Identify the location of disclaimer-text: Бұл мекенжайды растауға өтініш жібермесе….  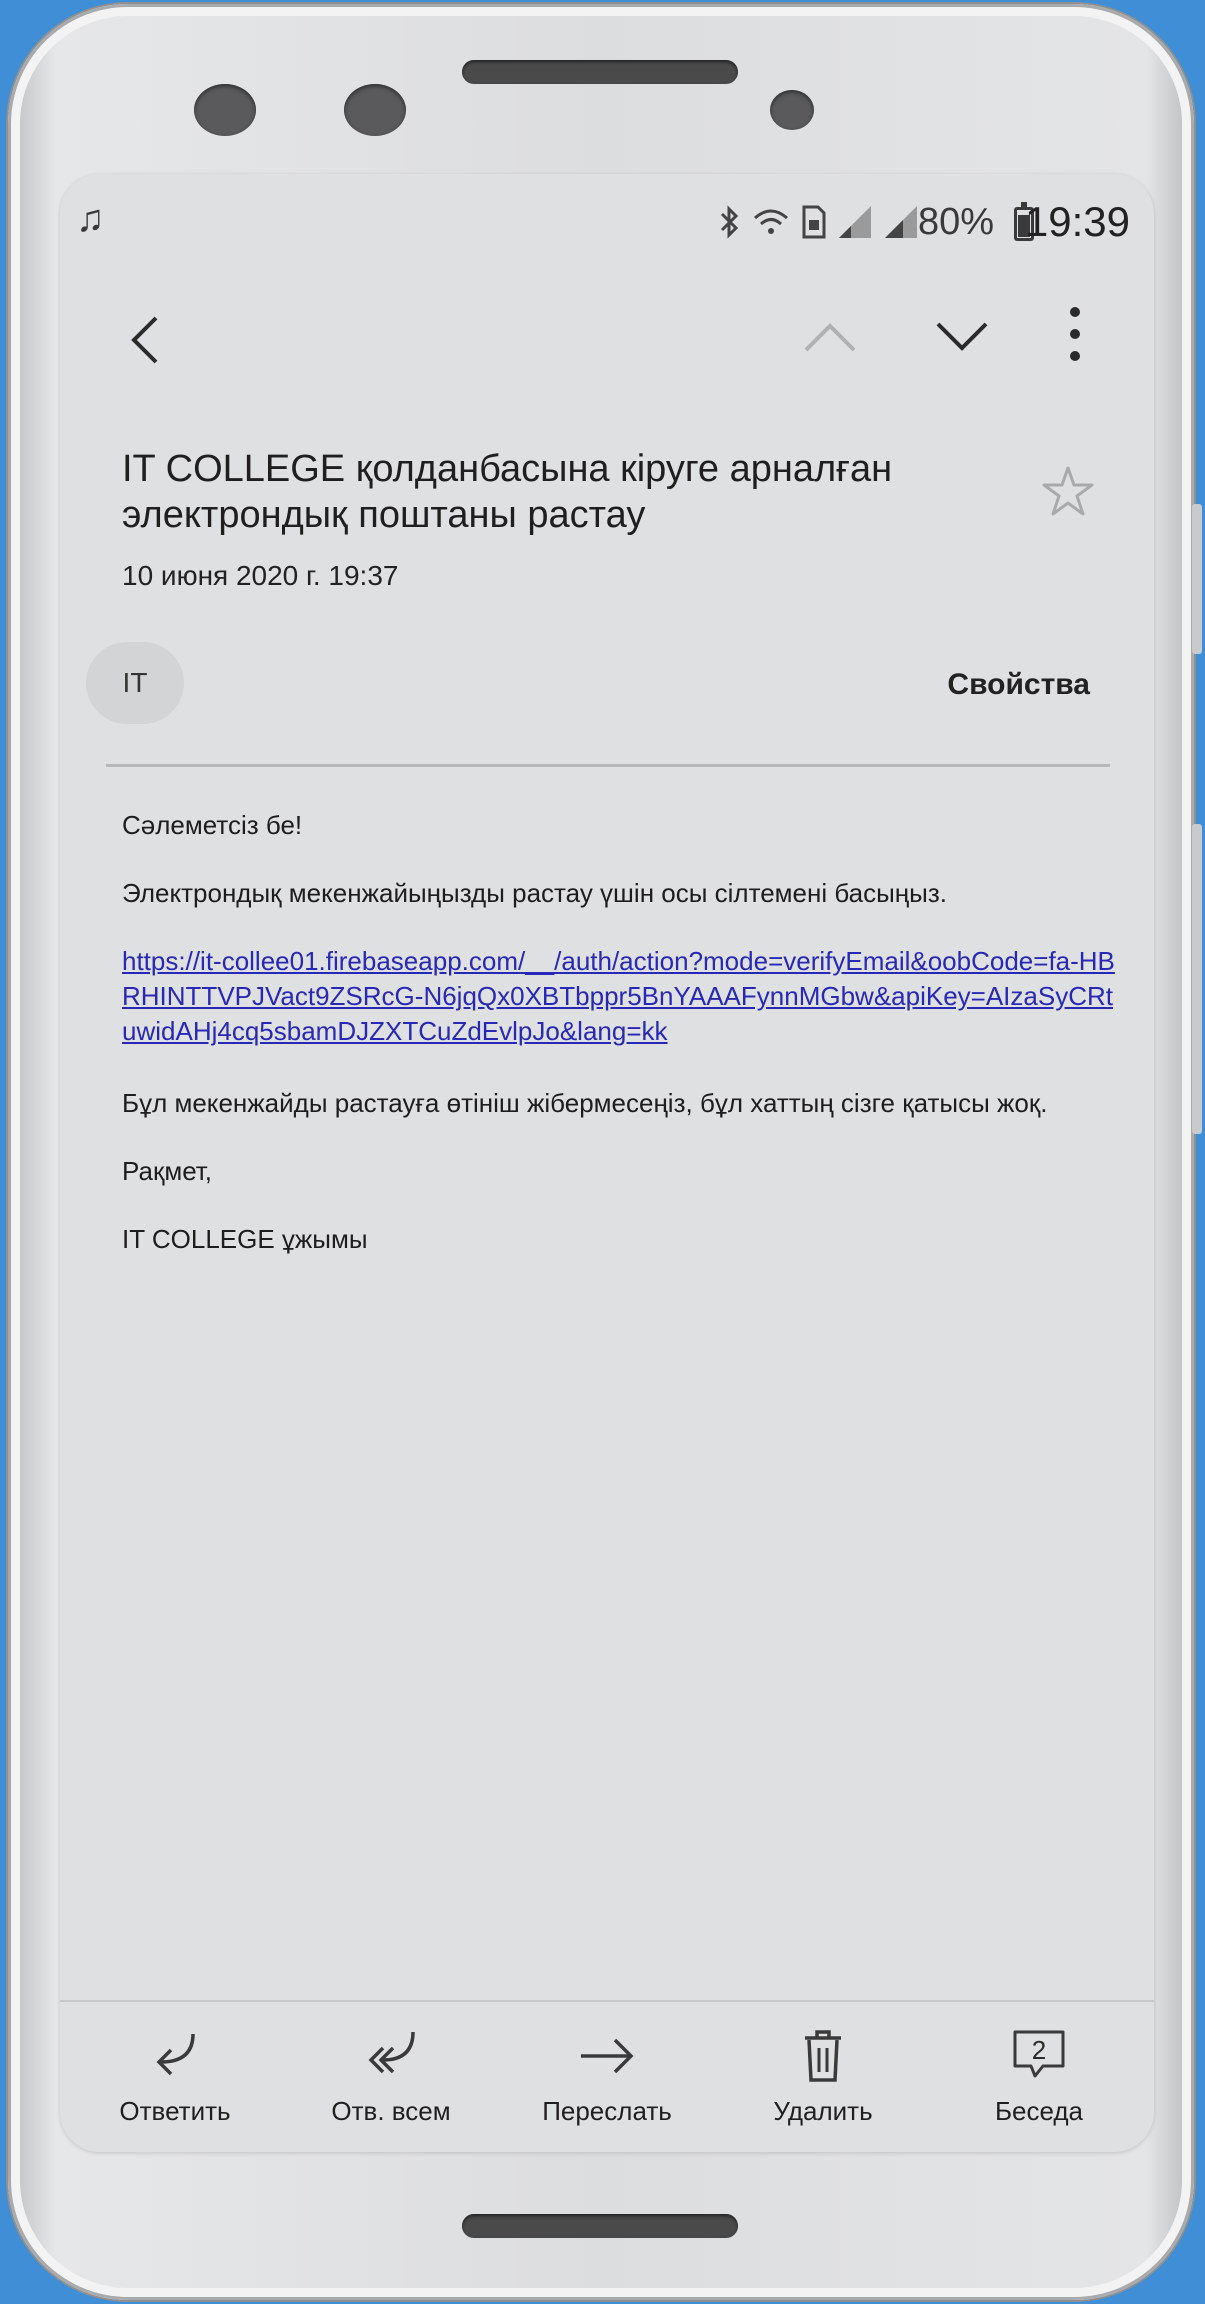
(585, 1103).